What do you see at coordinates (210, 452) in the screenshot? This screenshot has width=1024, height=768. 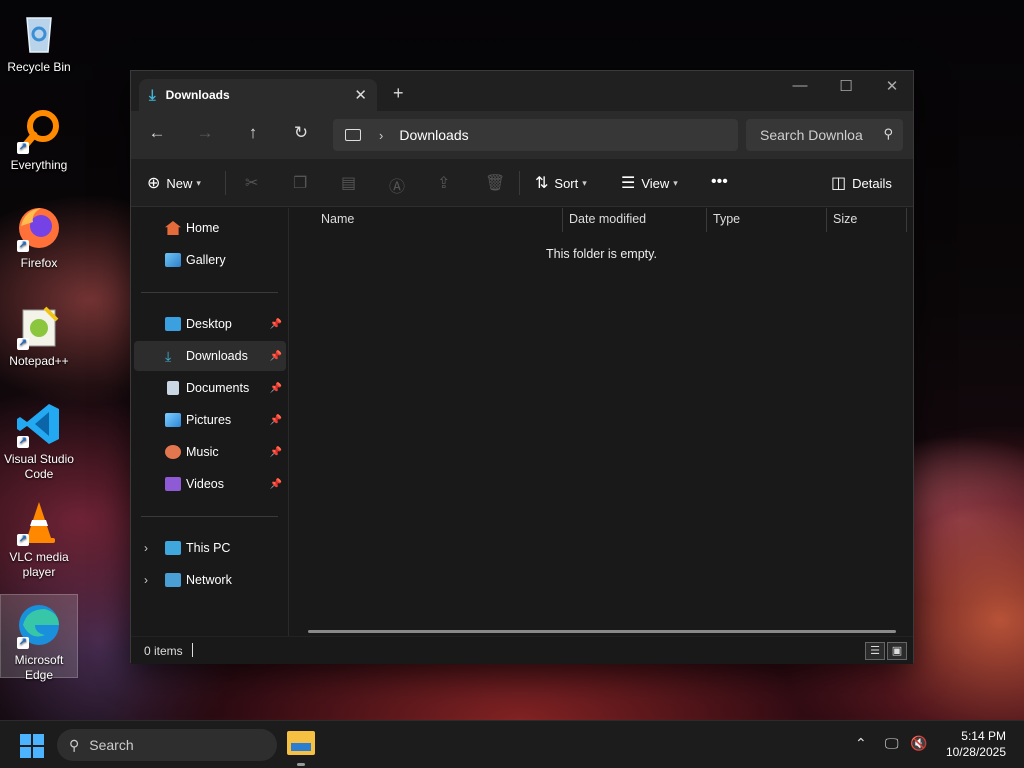 I see `sidebar-item-music: Music 📌` at bounding box center [210, 452].